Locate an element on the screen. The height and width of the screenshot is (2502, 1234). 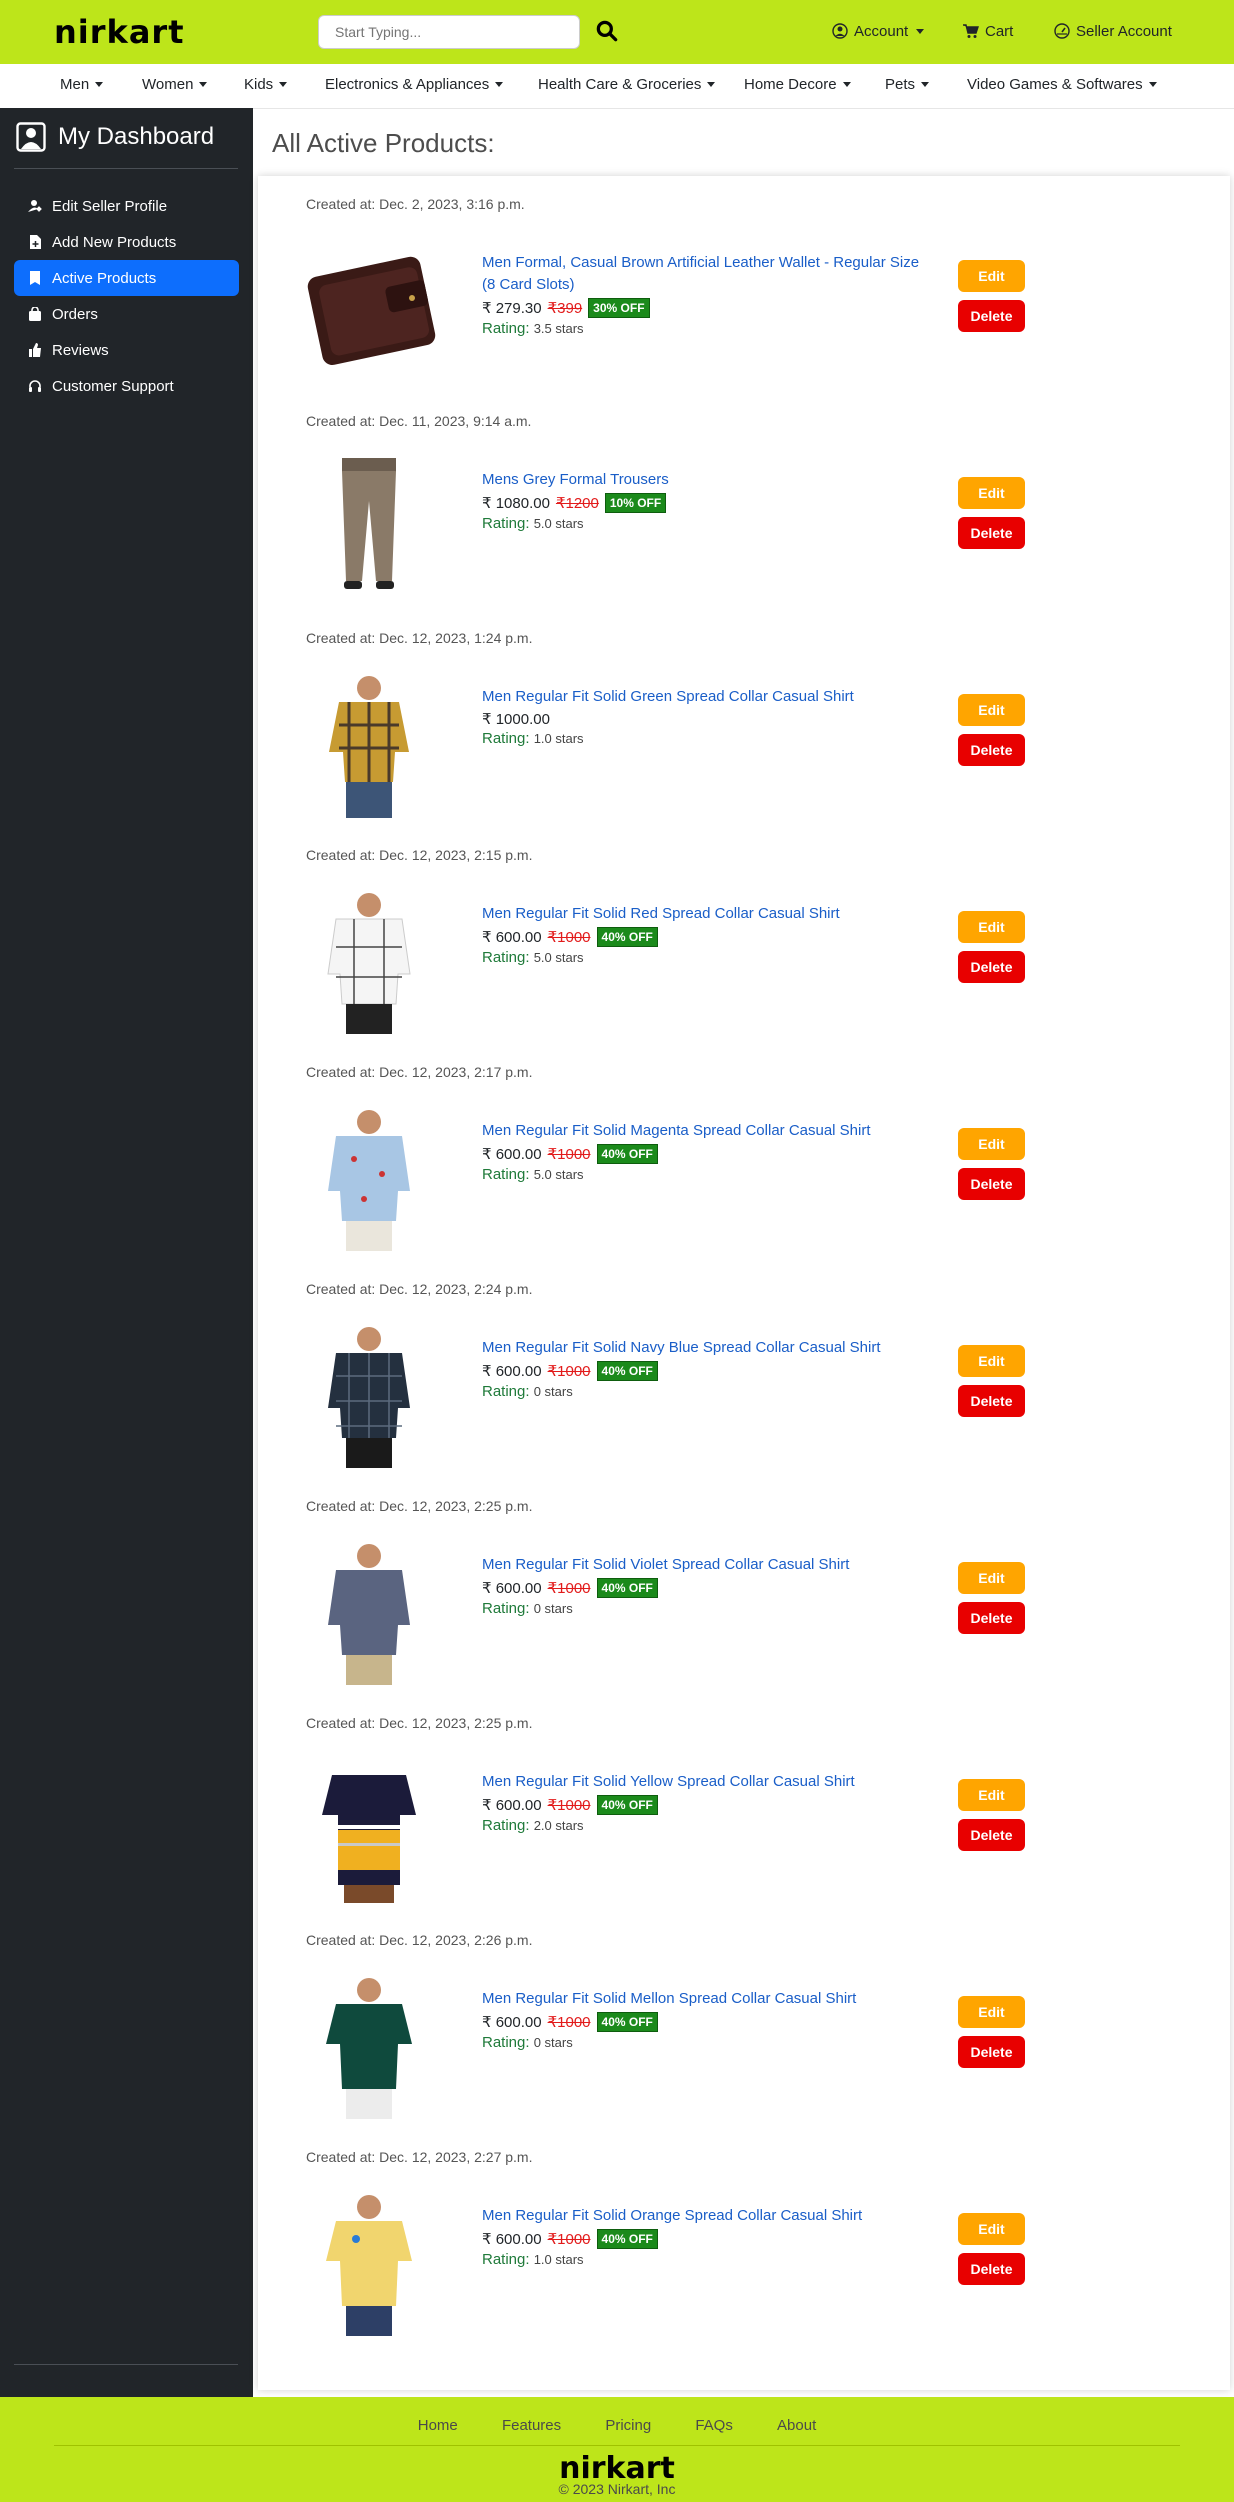
rating-value: 0 stars is located at coordinates (553, 1391).